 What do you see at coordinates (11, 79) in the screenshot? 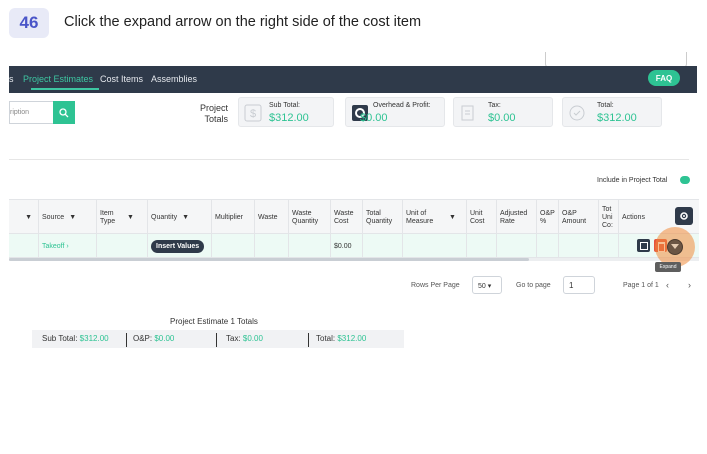
I see `nav-item-previous: s` at bounding box center [11, 79].